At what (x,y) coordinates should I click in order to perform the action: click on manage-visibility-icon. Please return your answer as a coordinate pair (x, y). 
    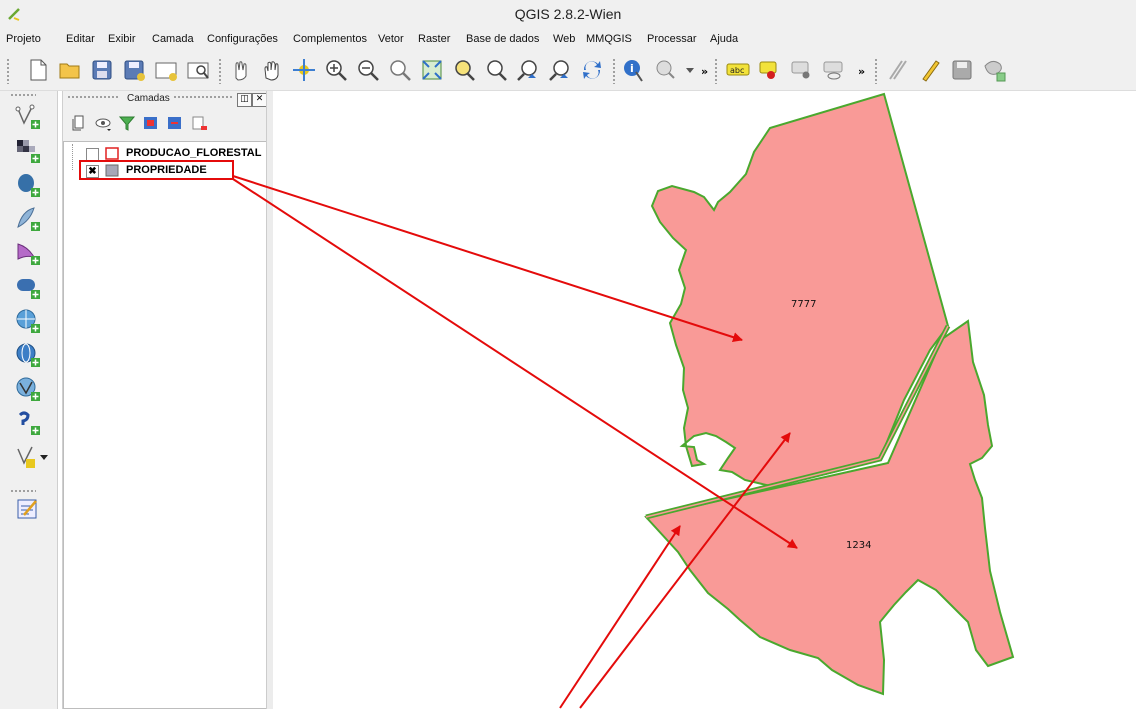
    Looking at the image, I should click on (103, 123).